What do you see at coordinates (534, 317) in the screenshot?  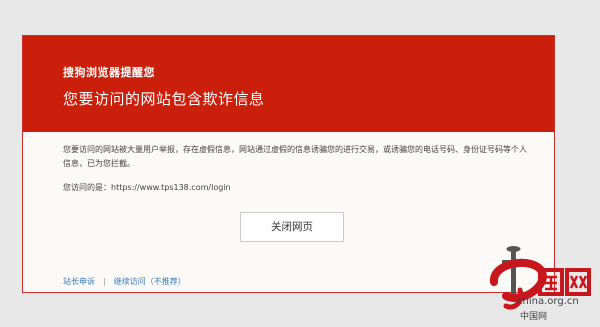 I see `watermark-site-name: 中国网` at bounding box center [534, 317].